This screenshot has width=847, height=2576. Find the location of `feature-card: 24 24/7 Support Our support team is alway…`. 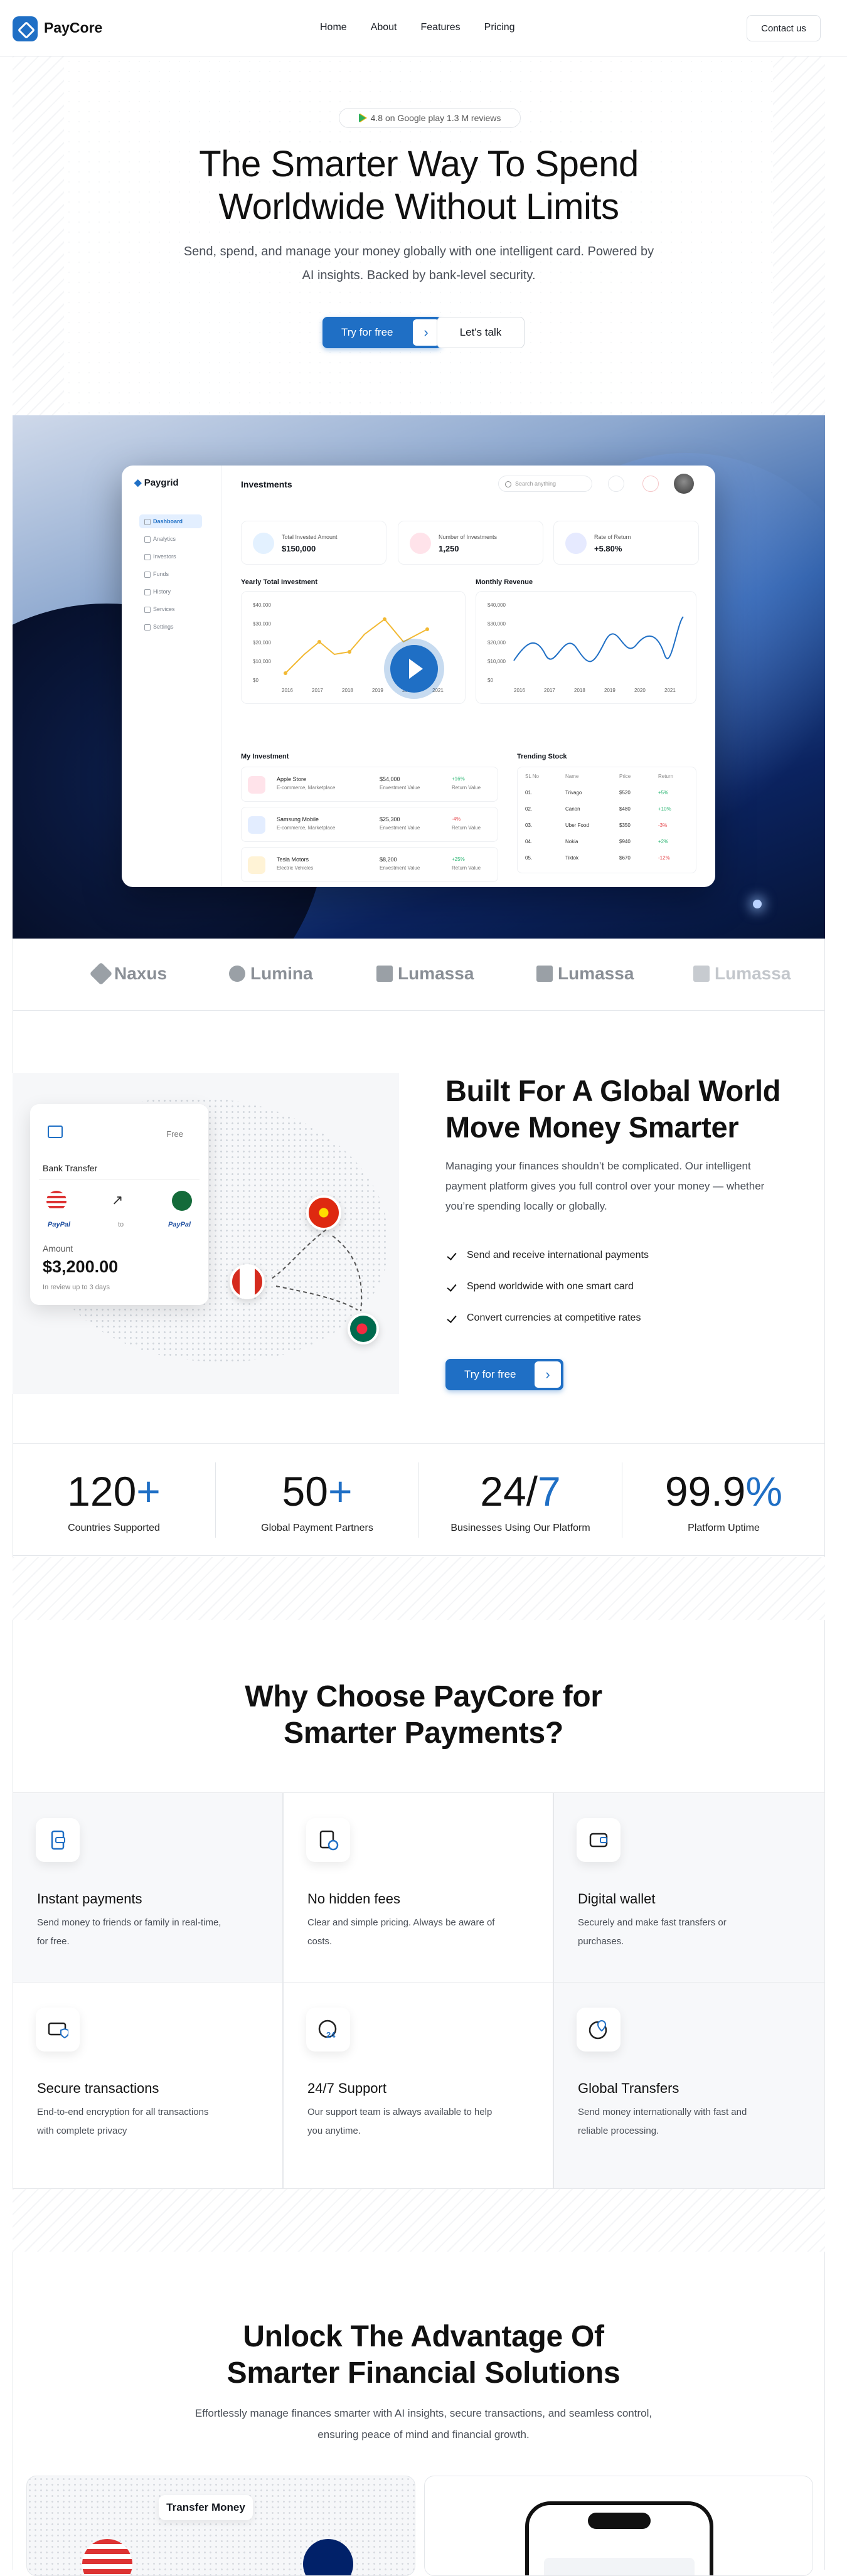

feature-card: 24 24/7 Support Our support team is alway… is located at coordinates (418, 2085).